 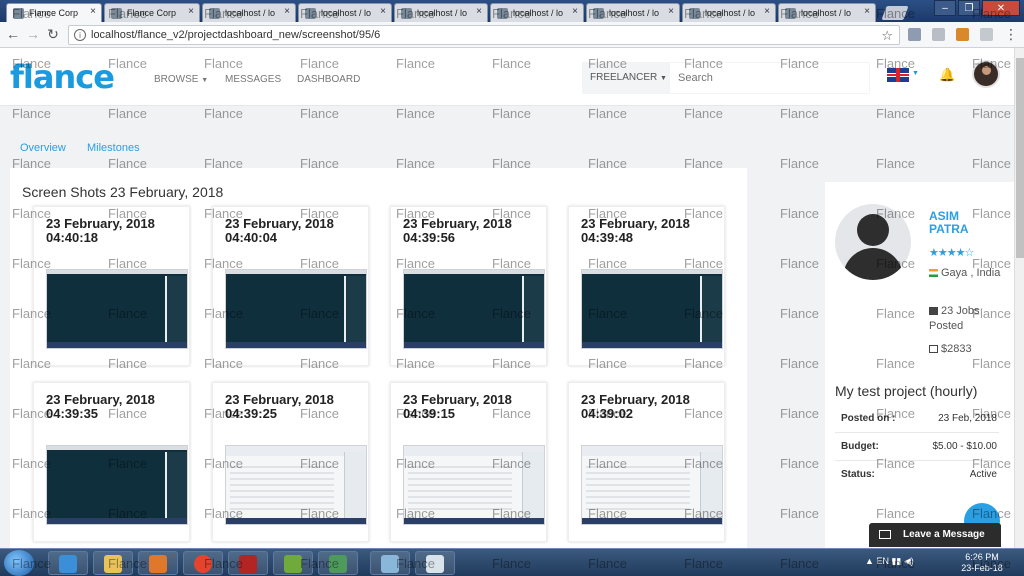 What do you see at coordinates (152, 12) in the screenshot?
I see `tab-flance-corp-2: Flance Corp ×` at bounding box center [152, 12].